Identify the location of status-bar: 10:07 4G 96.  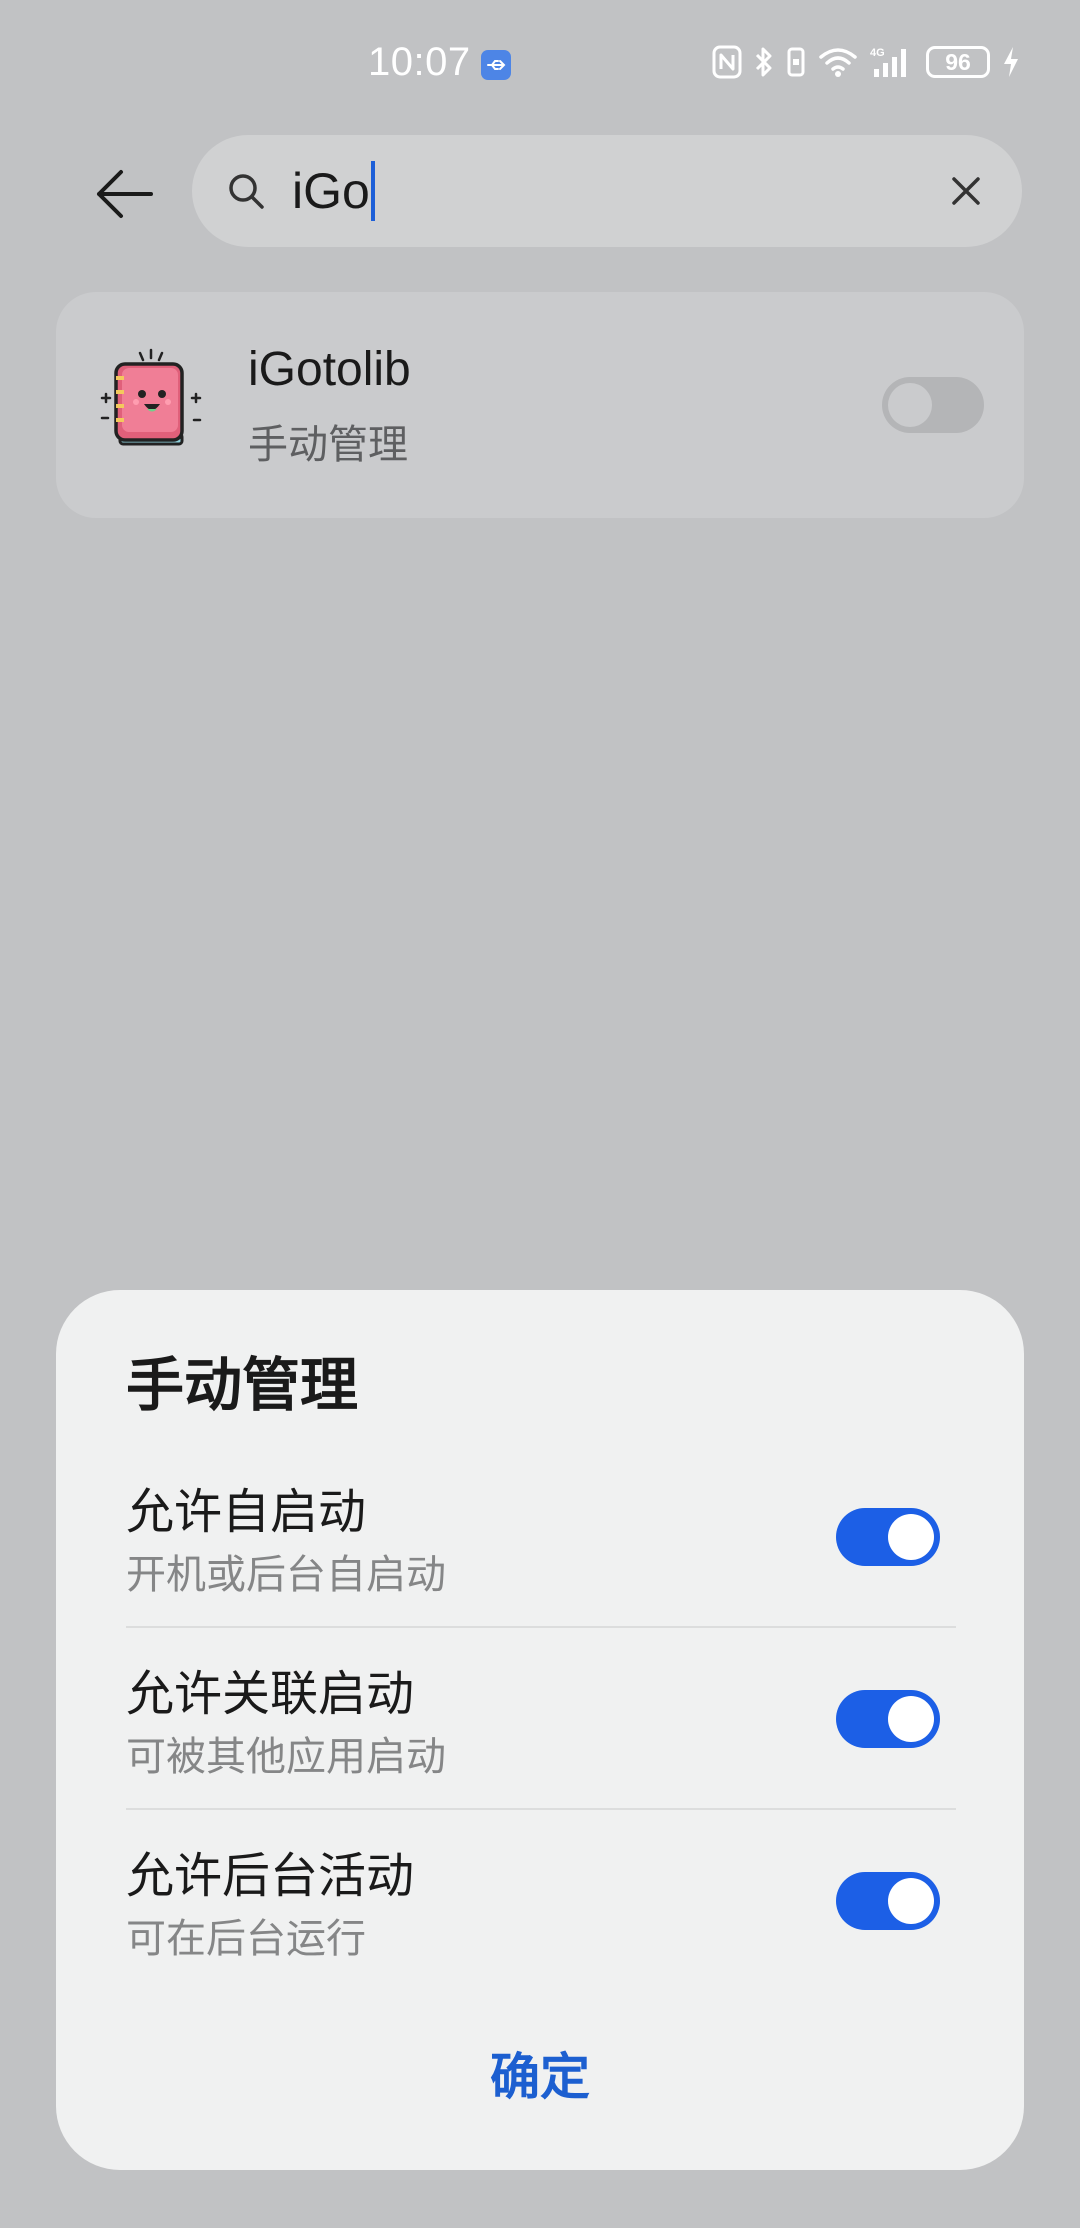
(540, 64).